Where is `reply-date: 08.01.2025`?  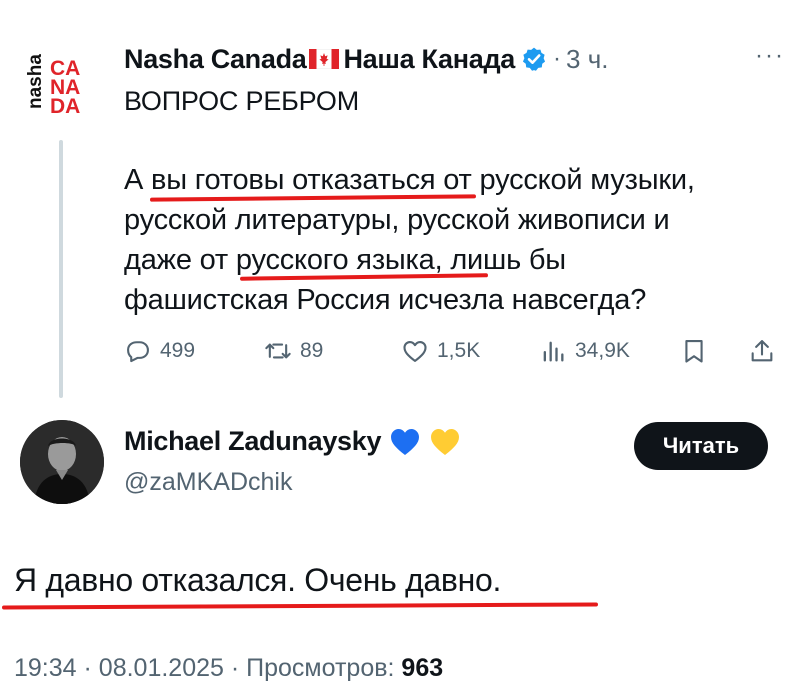
reply-date: 08.01.2025 is located at coordinates (161, 668).